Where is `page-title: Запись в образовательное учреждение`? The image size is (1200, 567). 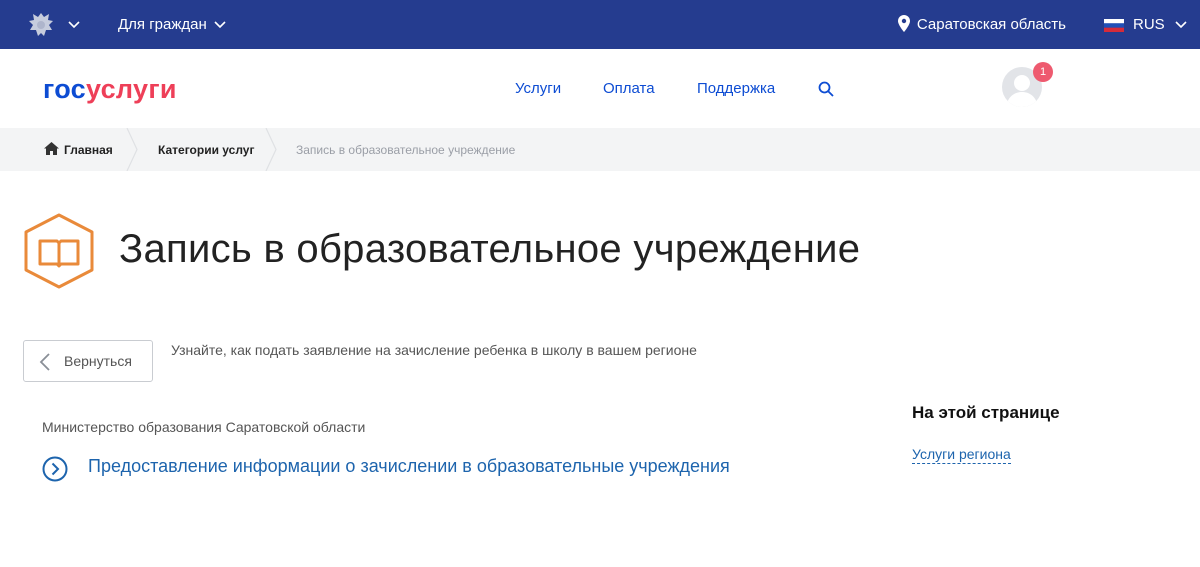
page-title: Запись в образовательное учреждение is located at coordinates (490, 249).